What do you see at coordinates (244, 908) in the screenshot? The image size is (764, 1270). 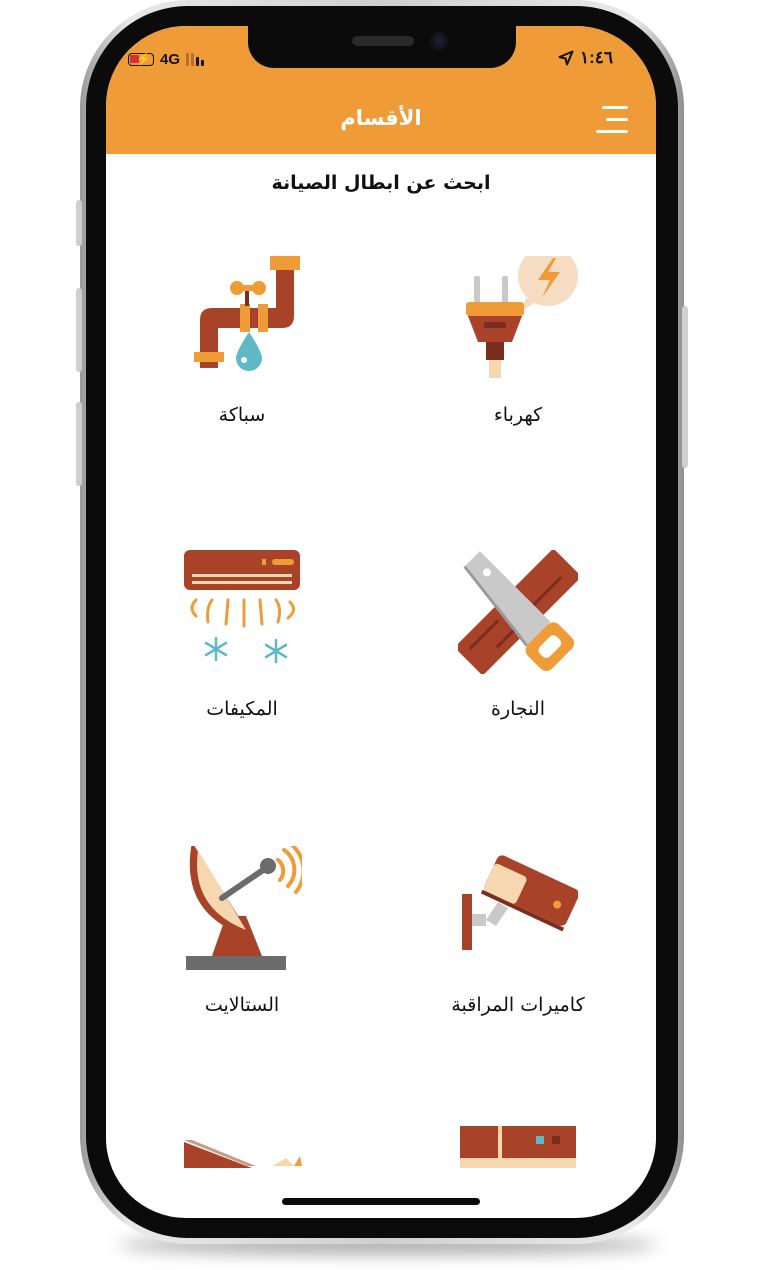 I see `satellite-dish-icon` at bounding box center [244, 908].